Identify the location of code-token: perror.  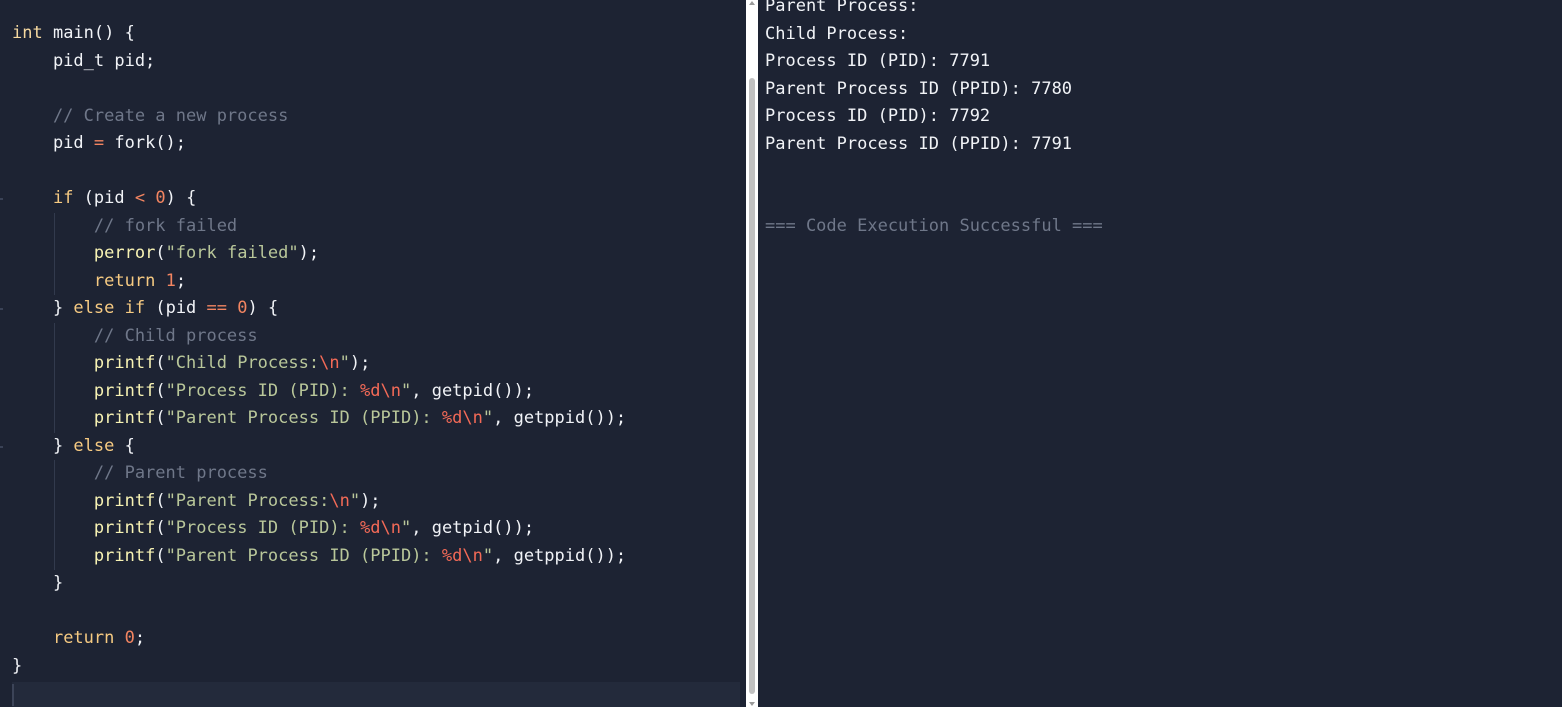
(124, 253).